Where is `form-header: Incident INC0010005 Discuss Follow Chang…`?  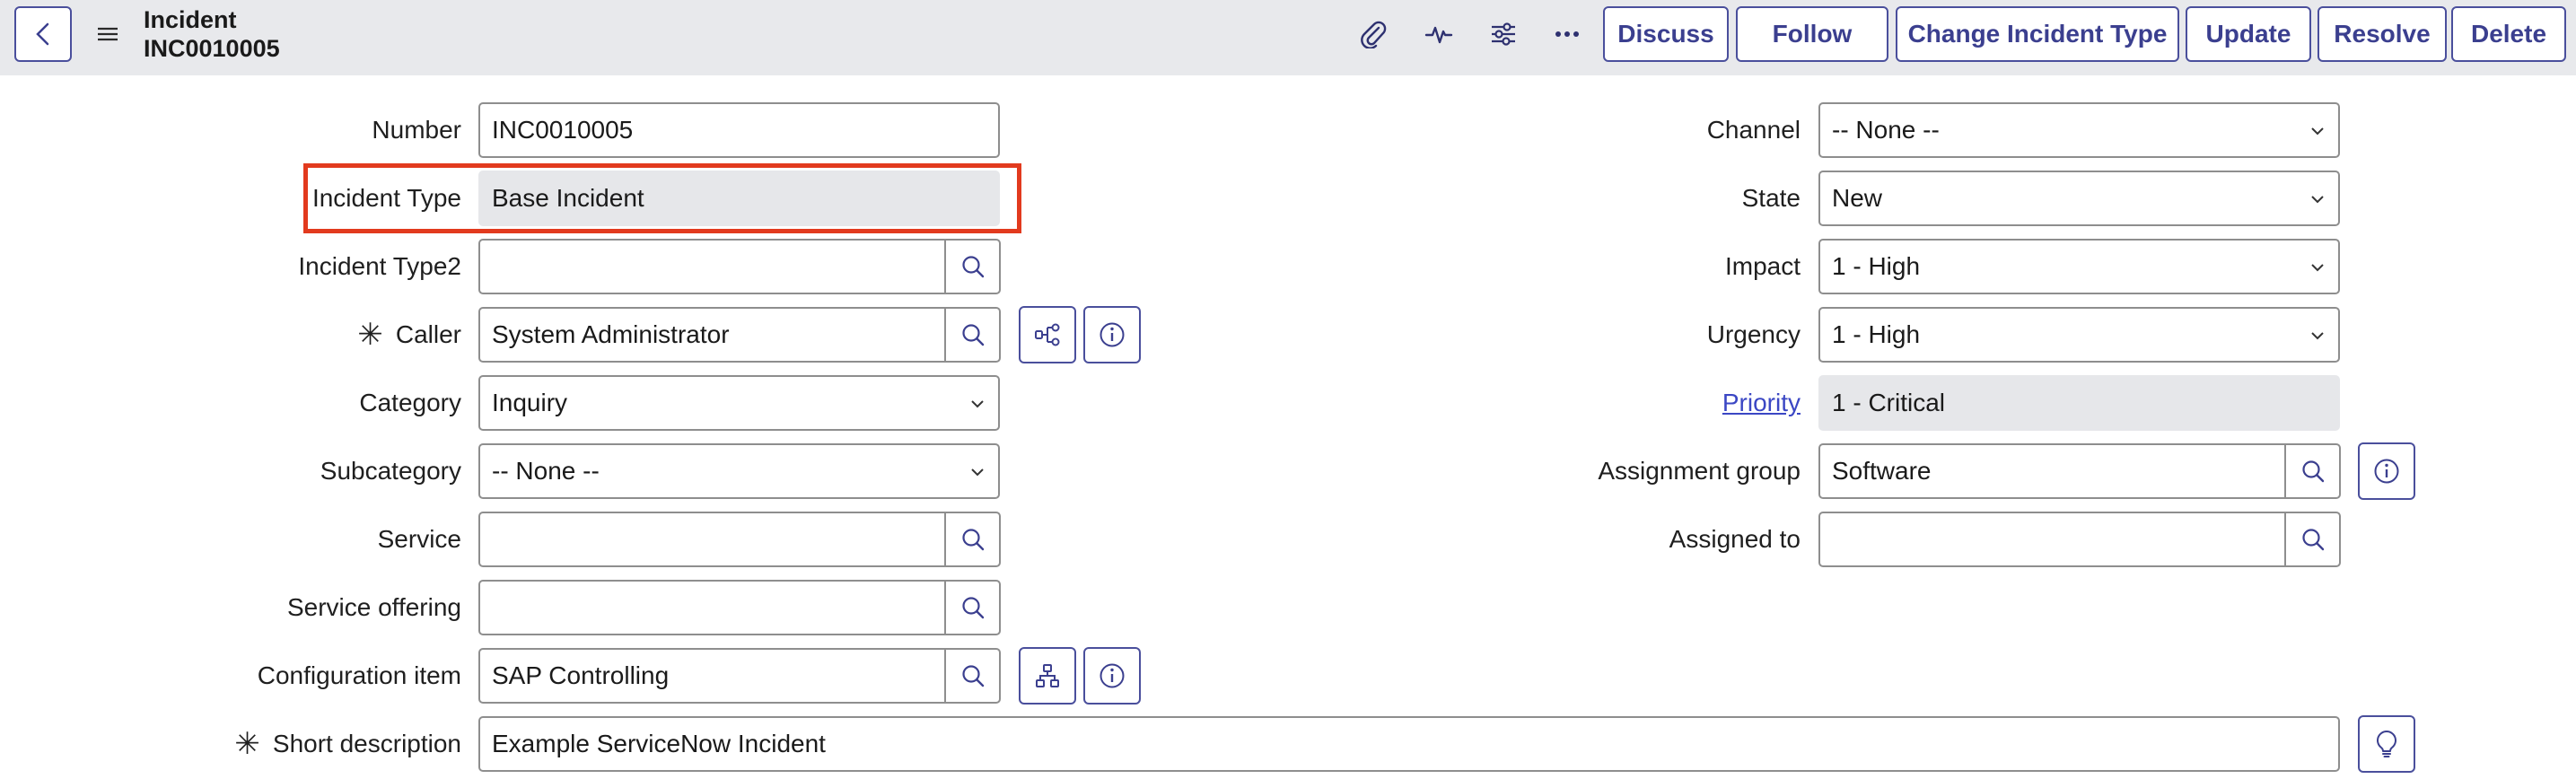 form-header: Incident INC0010005 Discuss Follow Chang… is located at coordinates (1288, 38).